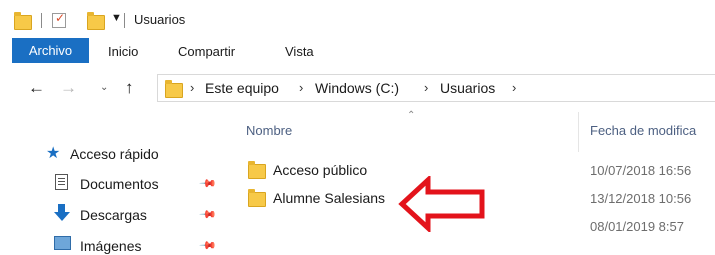 This screenshot has height=255, width=715. What do you see at coordinates (160, 19) in the screenshot?
I see `window-title: Usuarios` at bounding box center [160, 19].